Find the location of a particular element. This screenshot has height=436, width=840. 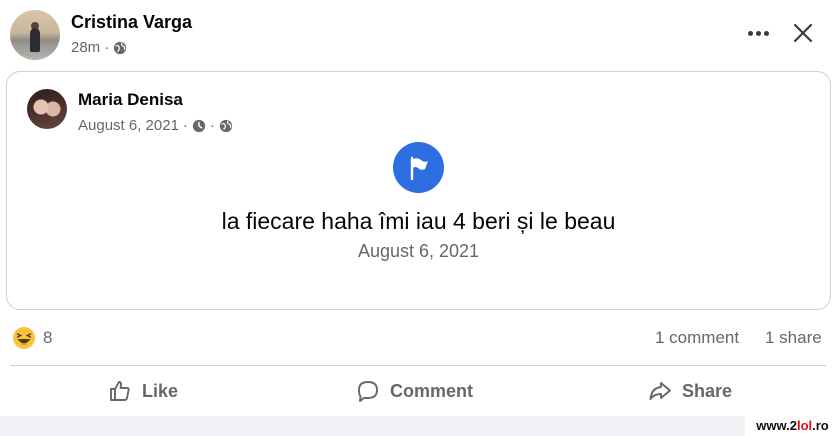

share-label: Share is located at coordinates (707, 390).